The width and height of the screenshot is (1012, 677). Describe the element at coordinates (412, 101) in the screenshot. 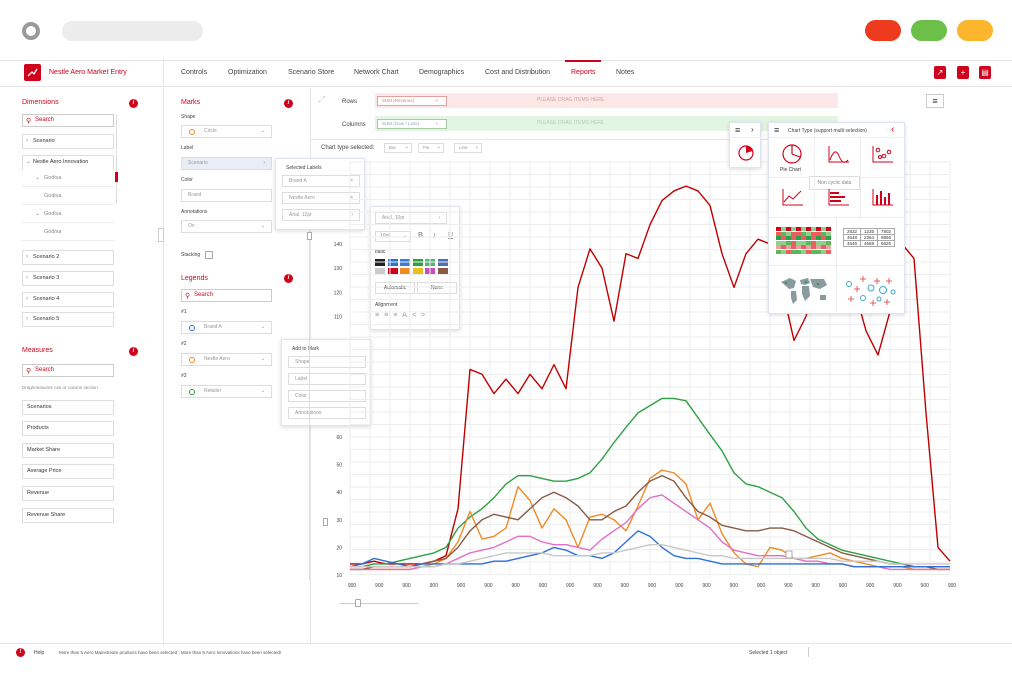

I see `rows-pill: SUM (Revenue) ×` at that location.